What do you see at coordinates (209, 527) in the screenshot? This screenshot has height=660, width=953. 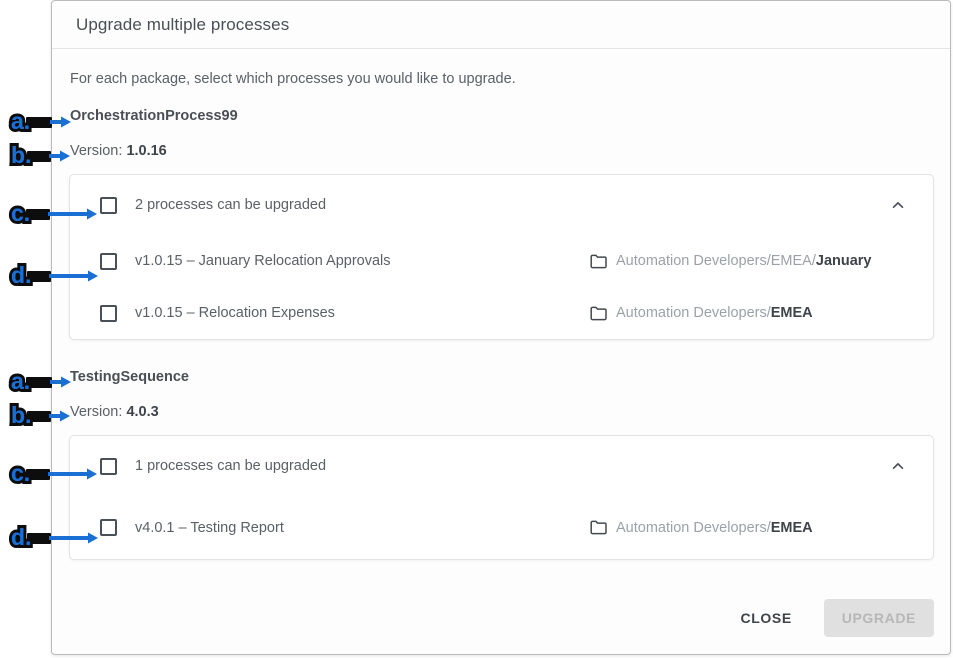 I see `process-label: v4.0.1 – Testing Report` at bounding box center [209, 527].